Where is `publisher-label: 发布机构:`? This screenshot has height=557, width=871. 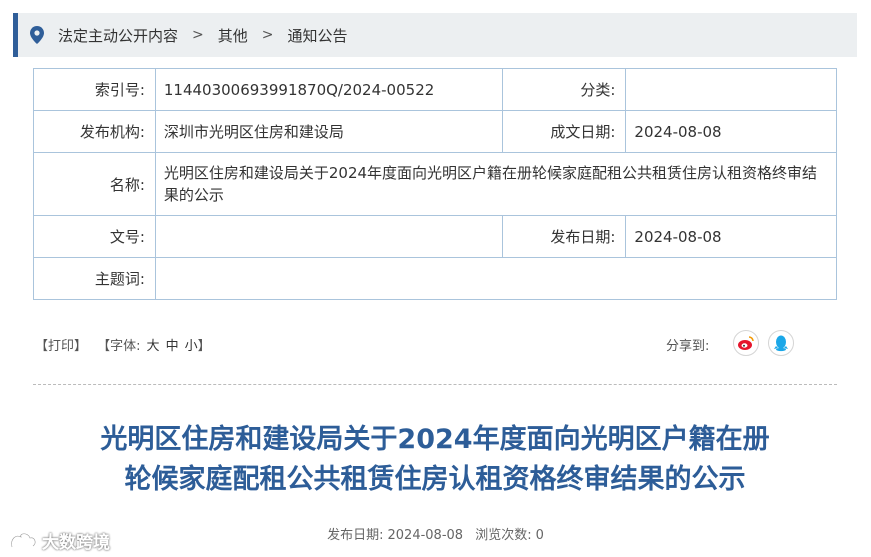 publisher-label: 发布机构: is located at coordinates (94, 131).